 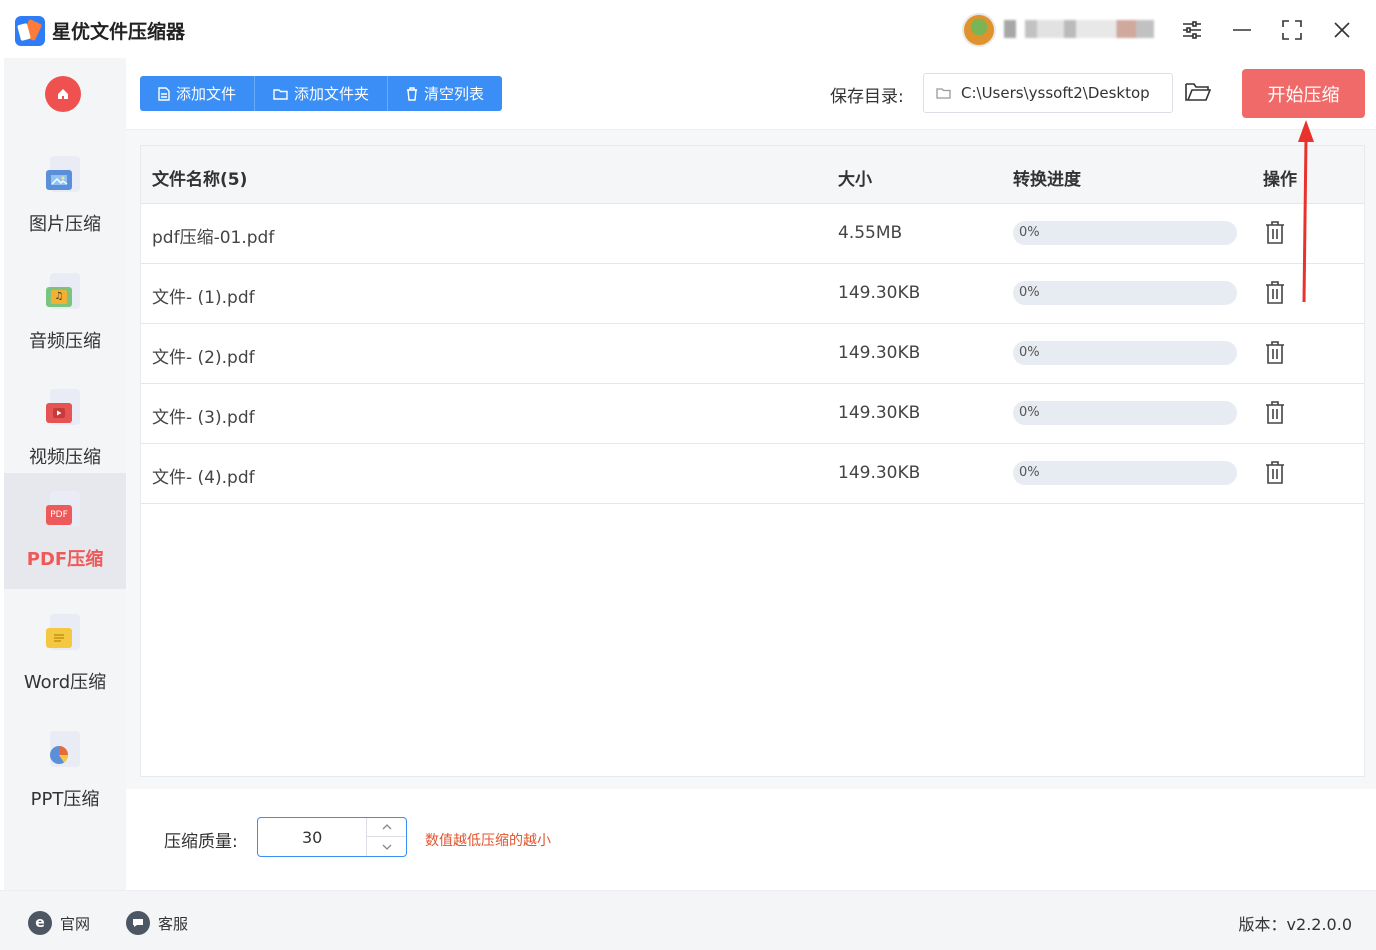 What do you see at coordinates (64, 175) in the screenshot?
I see `image-icon` at bounding box center [64, 175].